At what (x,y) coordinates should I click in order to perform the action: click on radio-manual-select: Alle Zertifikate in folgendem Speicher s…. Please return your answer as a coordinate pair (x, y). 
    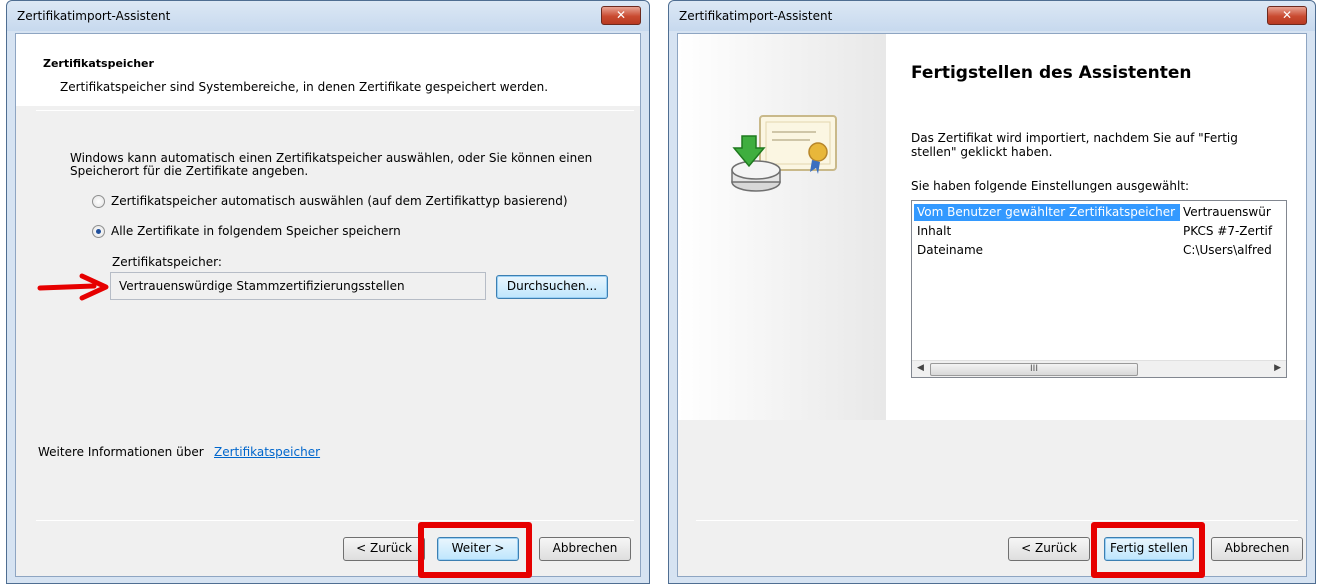
    Looking at the image, I should click on (246, 231).